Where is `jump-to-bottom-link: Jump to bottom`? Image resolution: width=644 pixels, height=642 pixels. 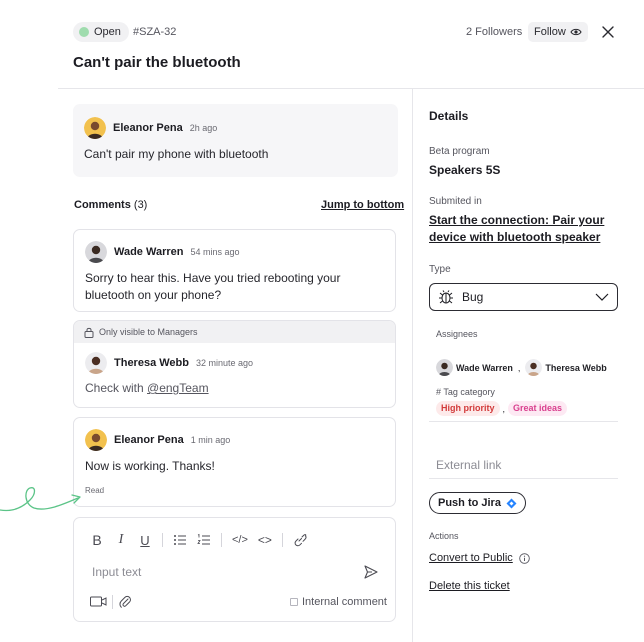
jump-to-bottom-link: Jump to bottom is located at coordinates (362, 205).